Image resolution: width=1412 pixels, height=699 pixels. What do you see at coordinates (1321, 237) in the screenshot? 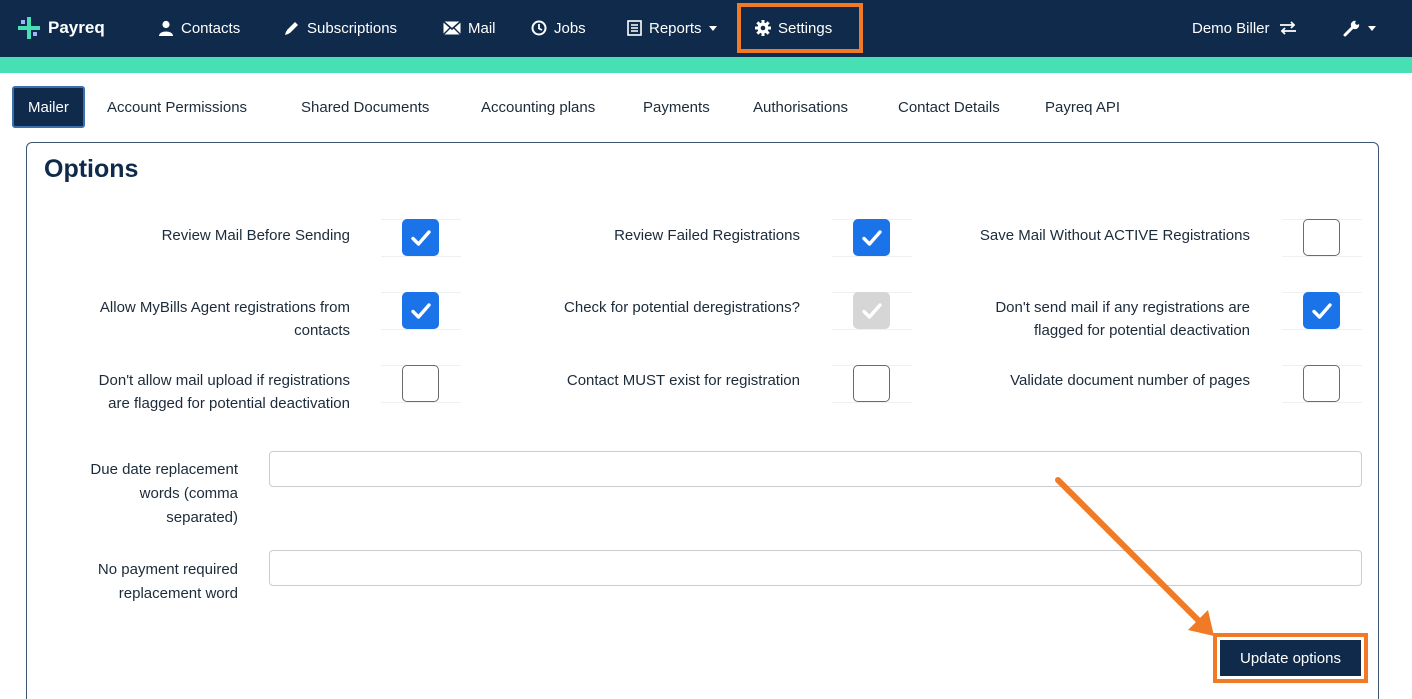
I see `save-mail-without-active-checkbox` at bounding box center [1321, 237].